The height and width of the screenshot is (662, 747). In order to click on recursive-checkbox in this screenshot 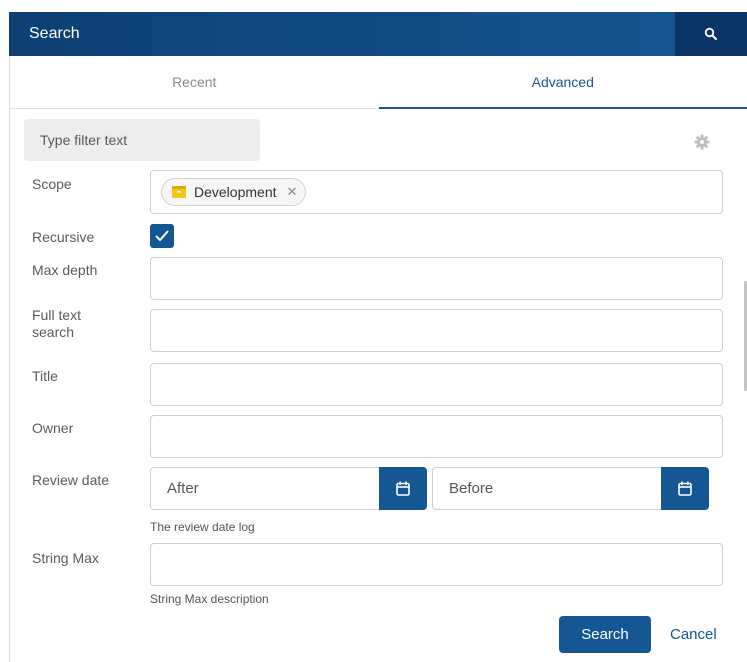, I will do `click(162, 236)`.